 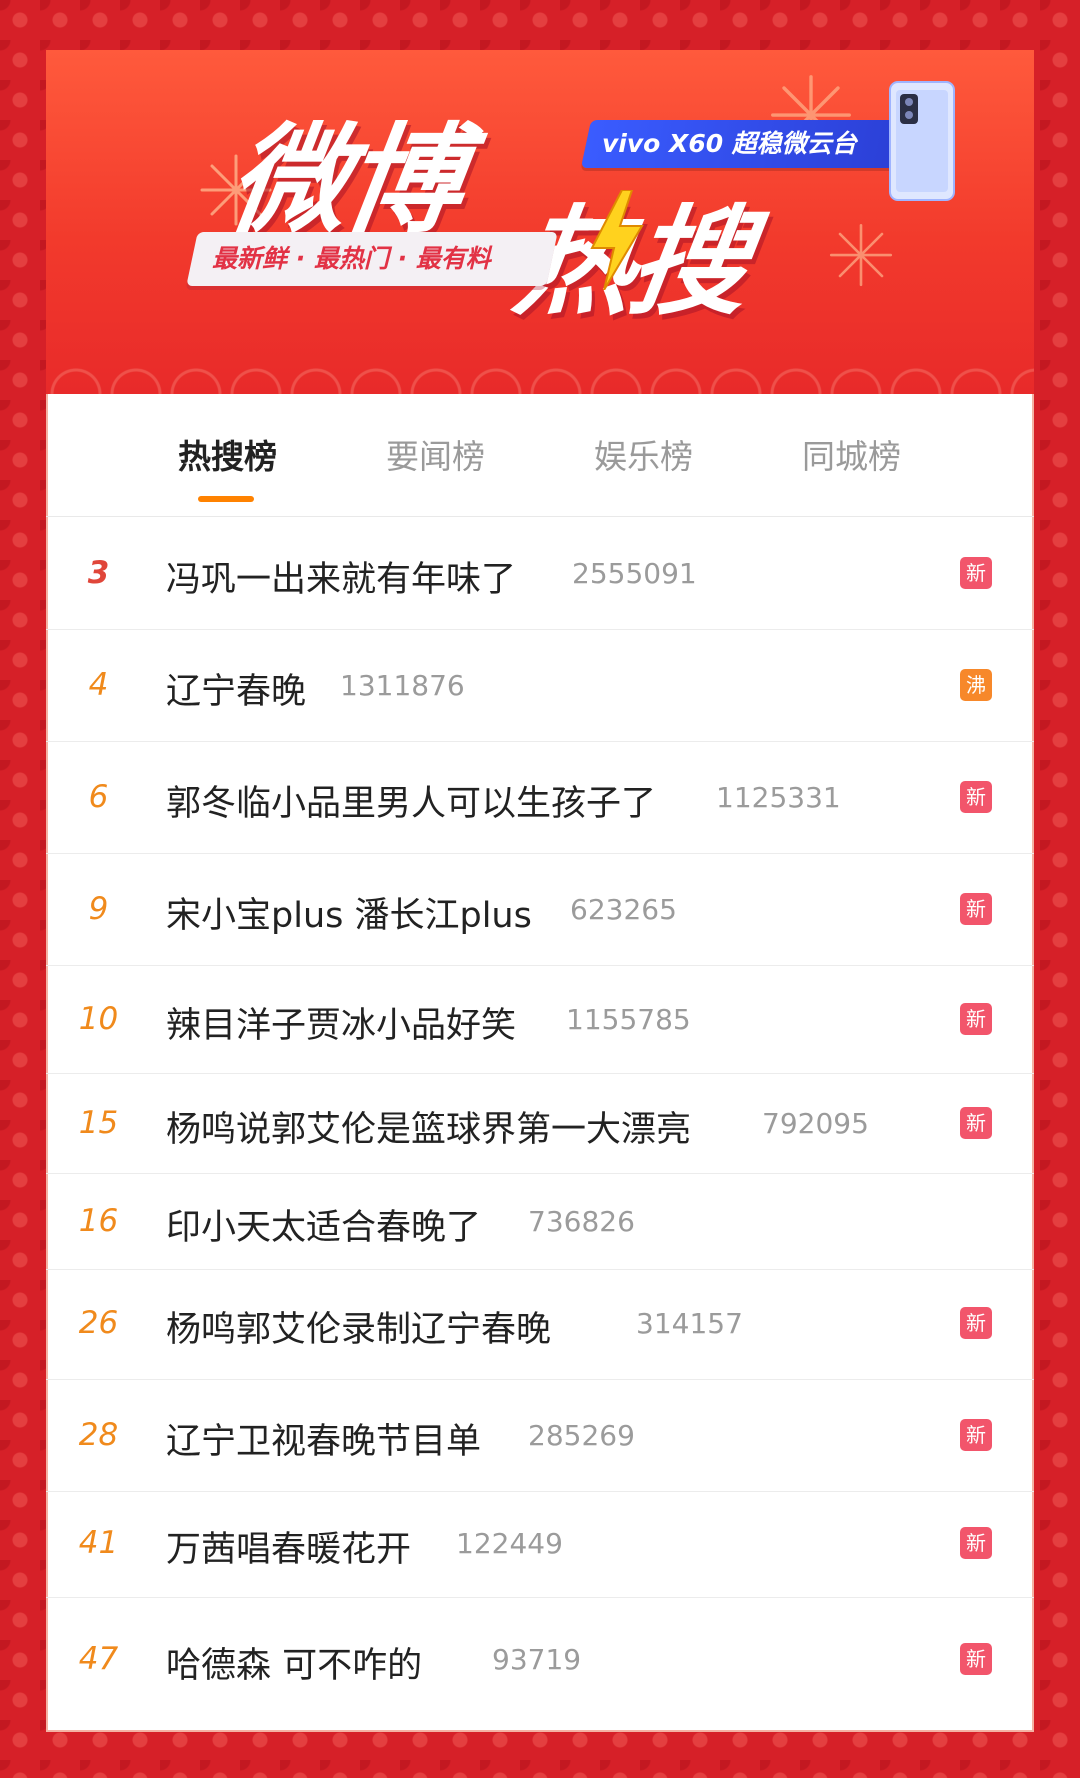 I want to click on topic-title: 郭冬临小品里男人可以生孩子了, so click(x=411, y=800).